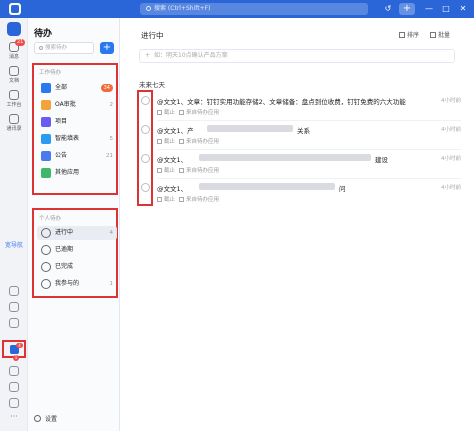  I want to click on rail-item-docs: 文档, so click(14, 75).